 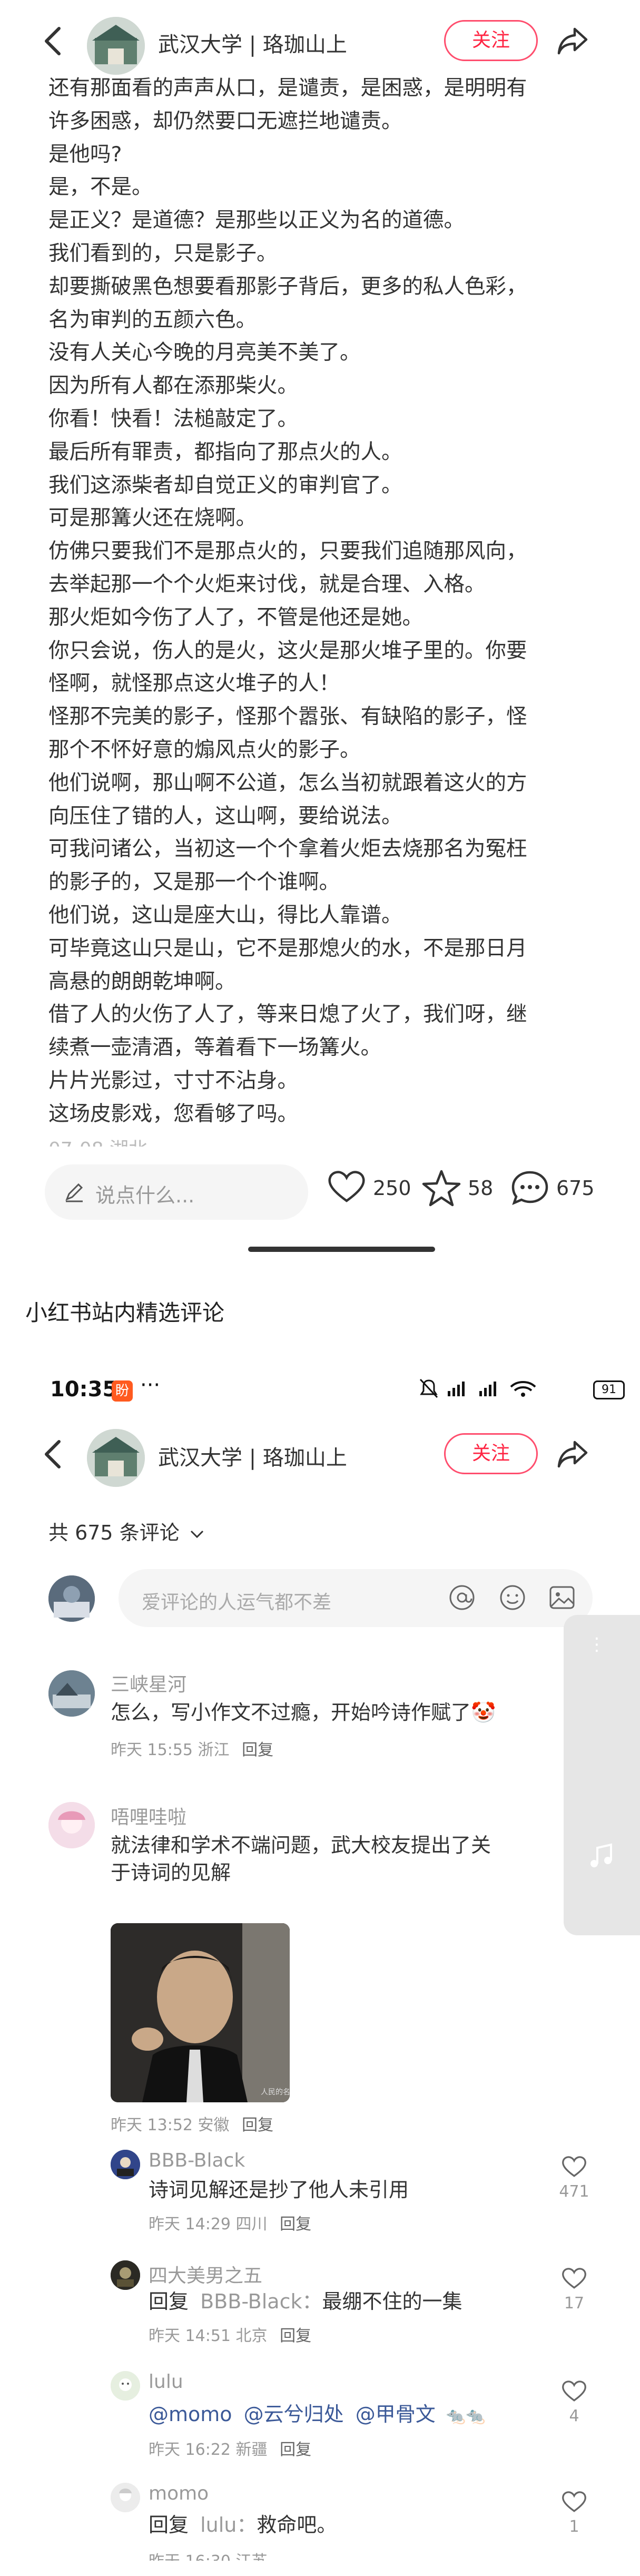 I want to click on replier-name: momo, so click(x=179, y=2493).